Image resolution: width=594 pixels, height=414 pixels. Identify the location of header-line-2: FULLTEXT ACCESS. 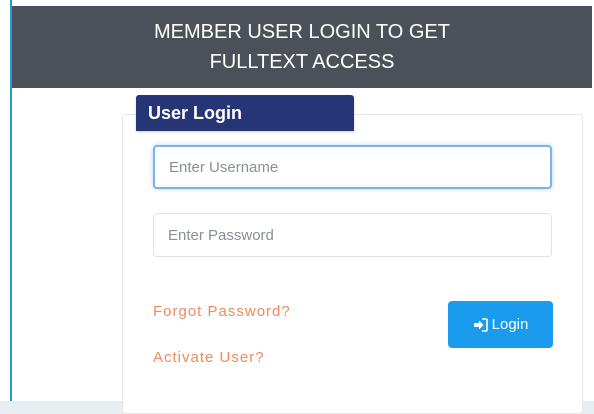
(302, 62).